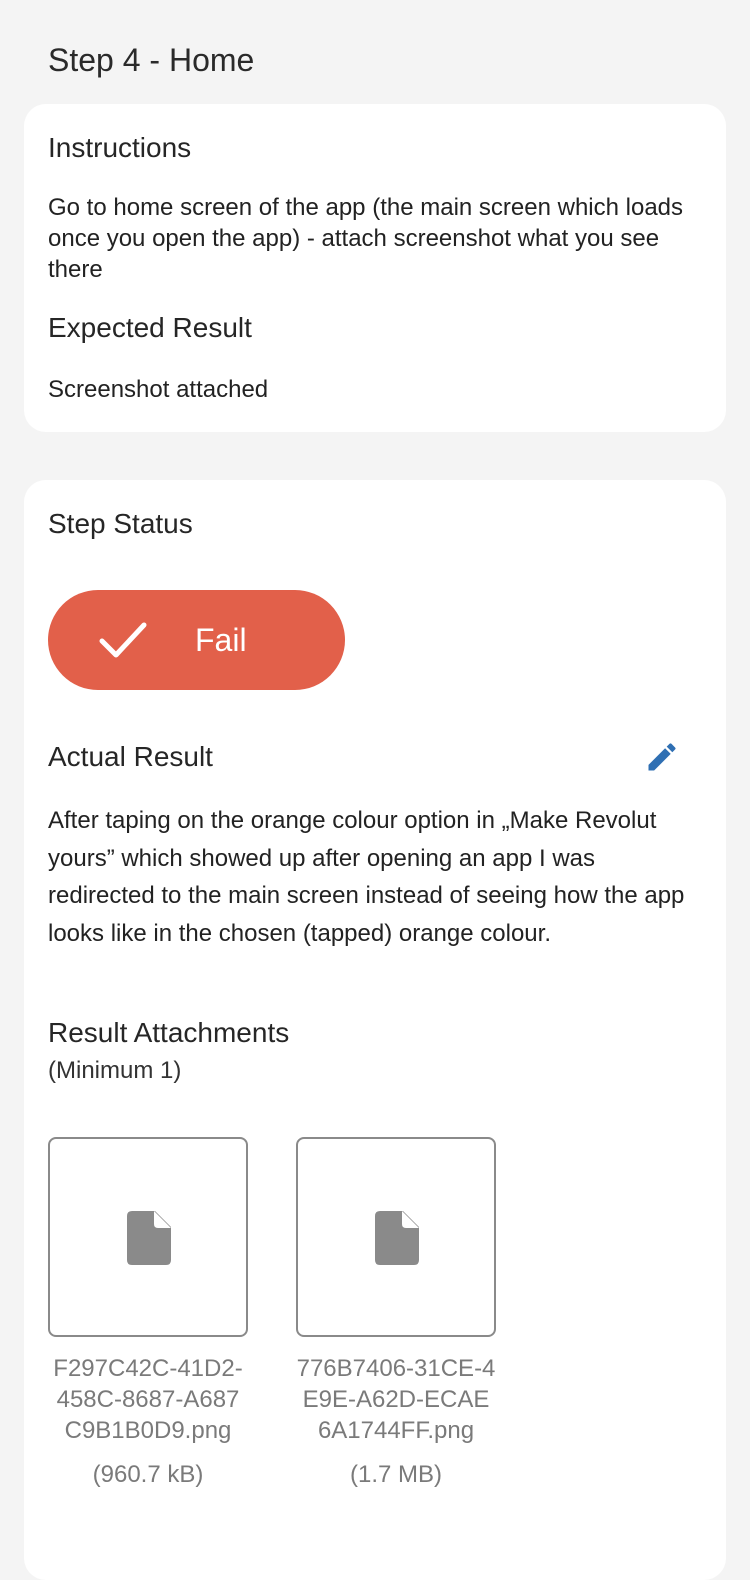 The width and height of the screenshot is (750, 1580). I want to click on checkmark-icon, so click(123, 640).